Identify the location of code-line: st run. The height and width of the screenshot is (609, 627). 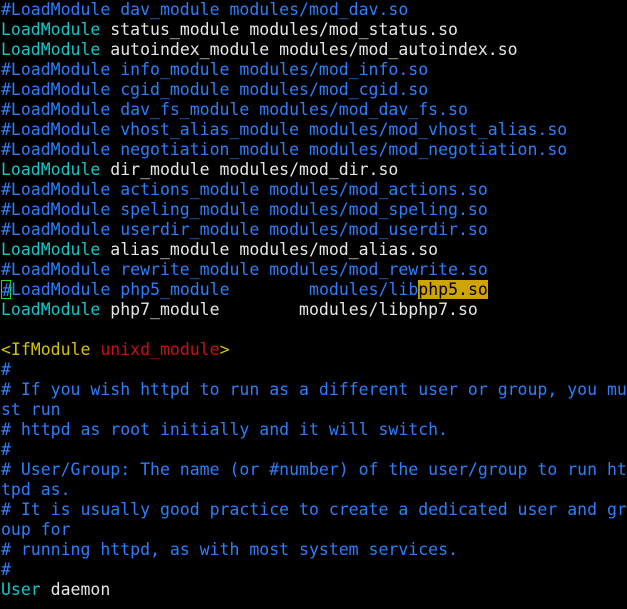
(313, 410).